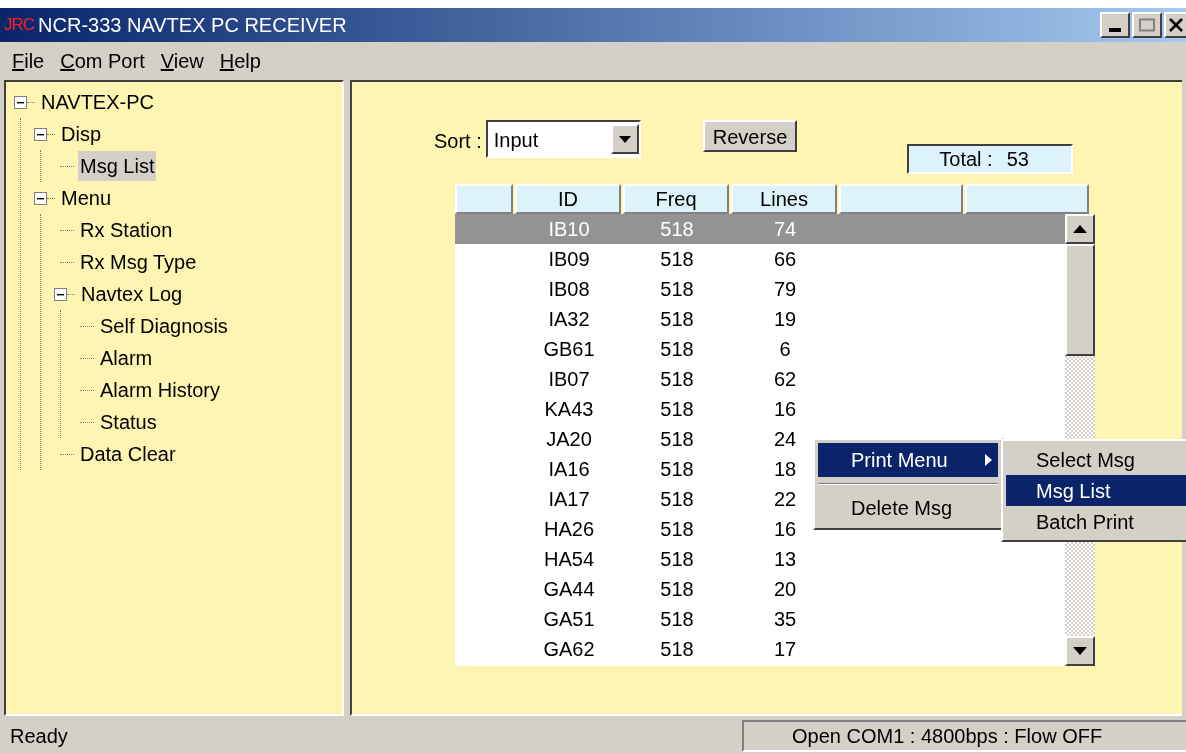  I want to click on tree-item: Rx Station, so click(126, 230).